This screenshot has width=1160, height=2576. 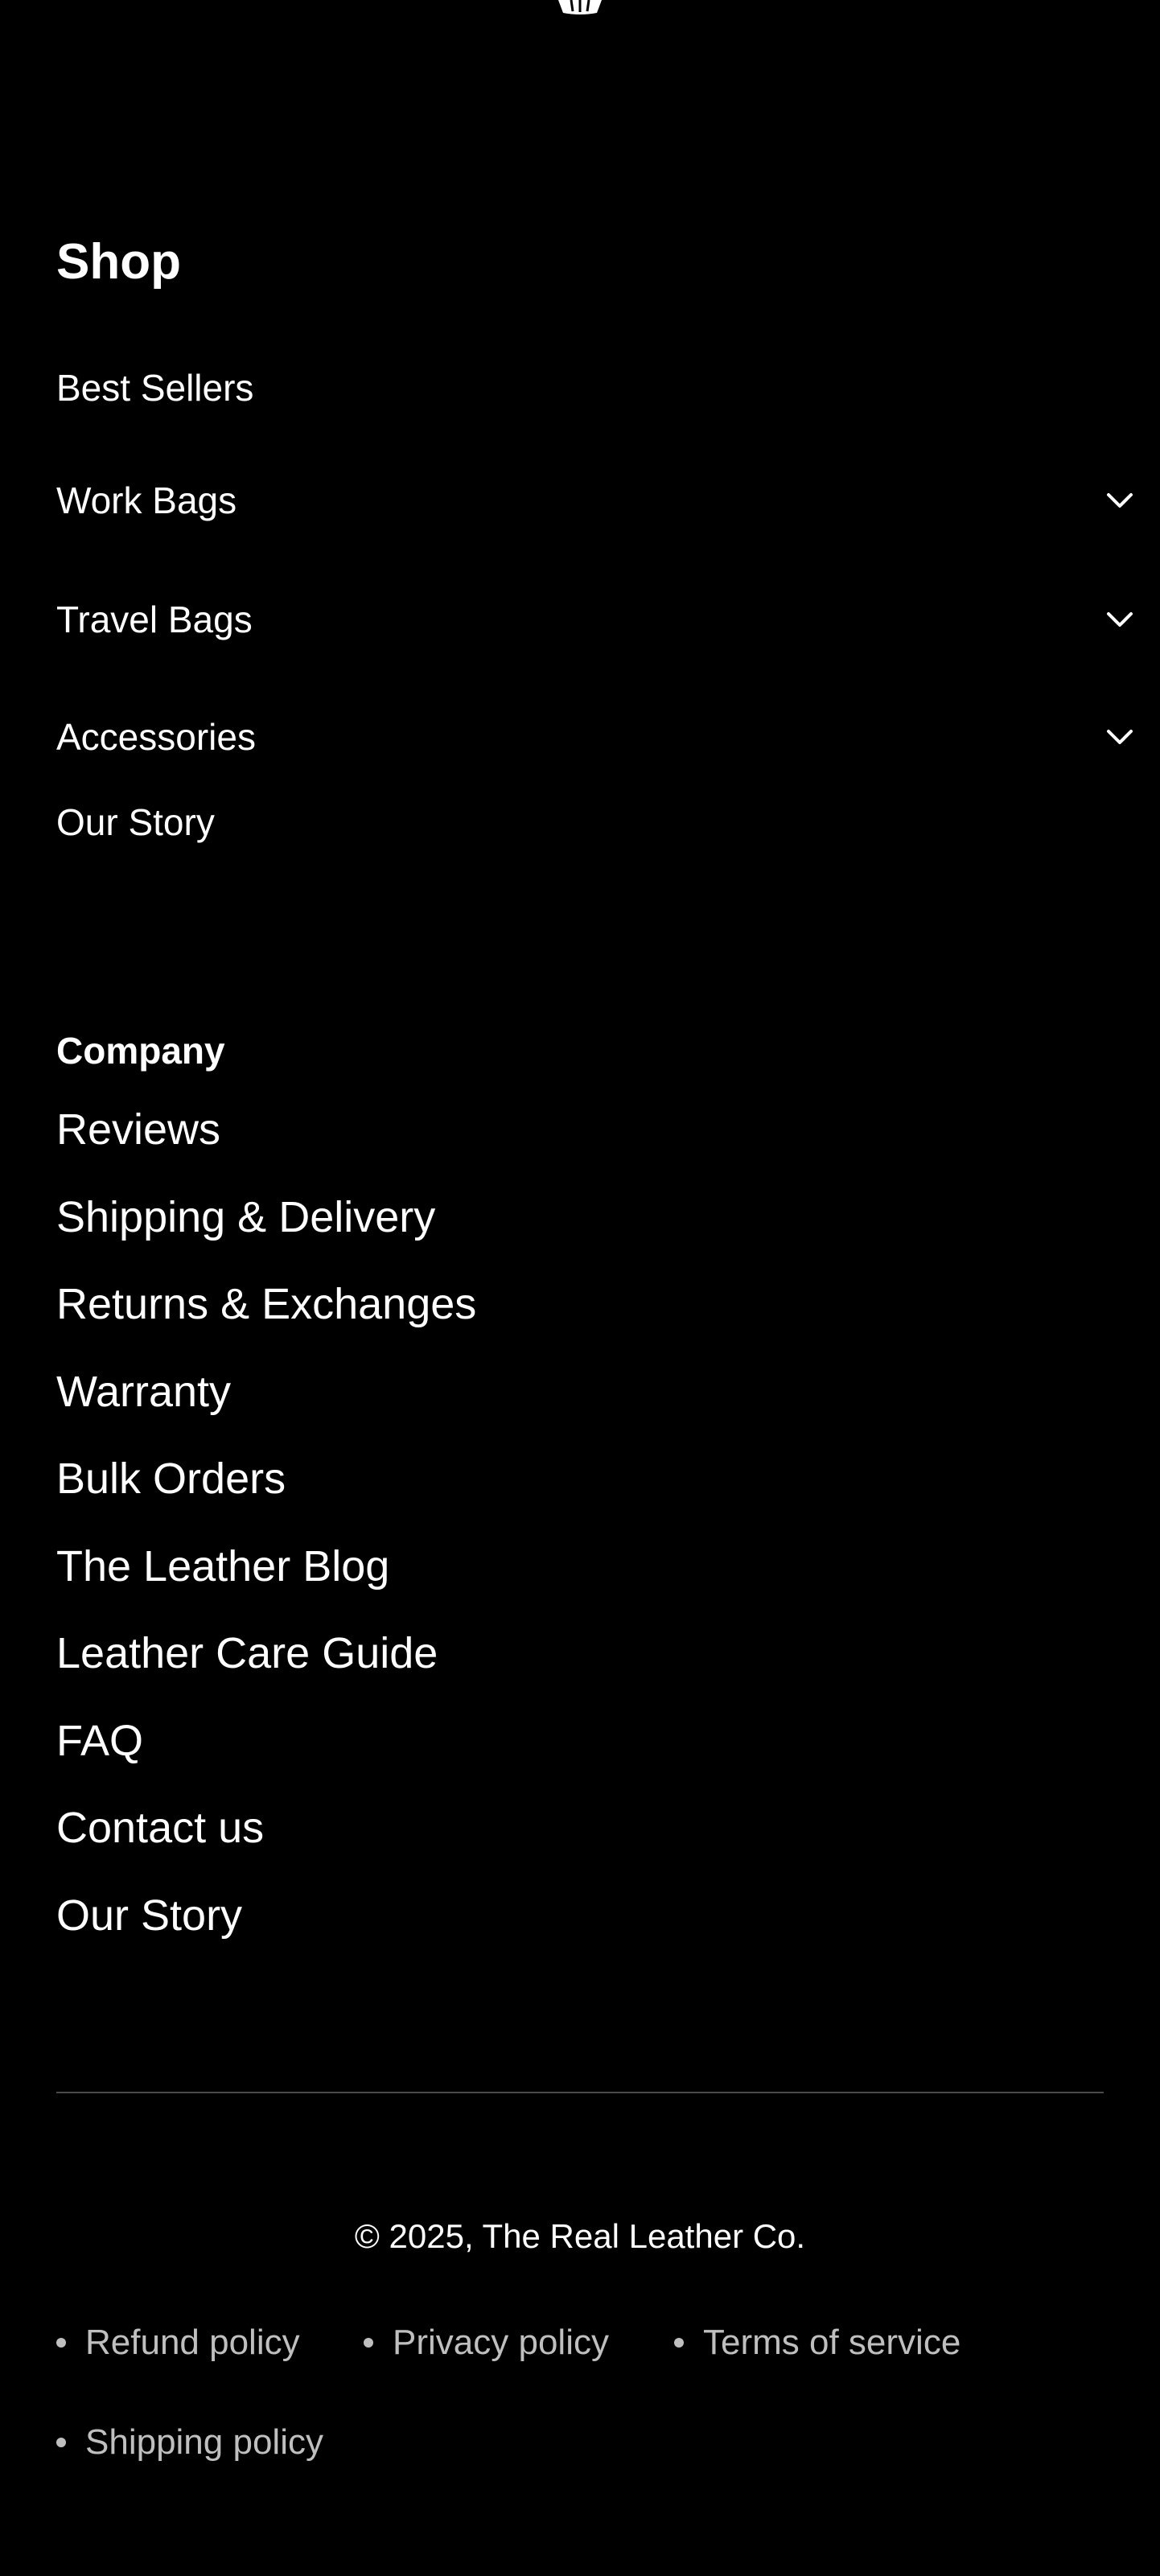 I want to click on shop-item-best-sellers: Best Sellers, so click(x=596, y=388).